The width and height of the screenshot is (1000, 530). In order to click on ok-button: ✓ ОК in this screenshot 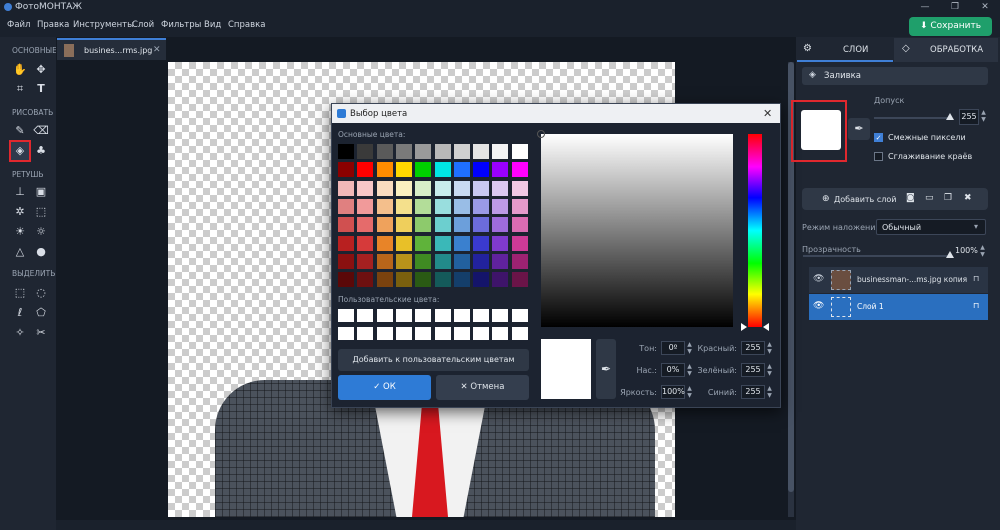, I will do `click(384, 387)`.